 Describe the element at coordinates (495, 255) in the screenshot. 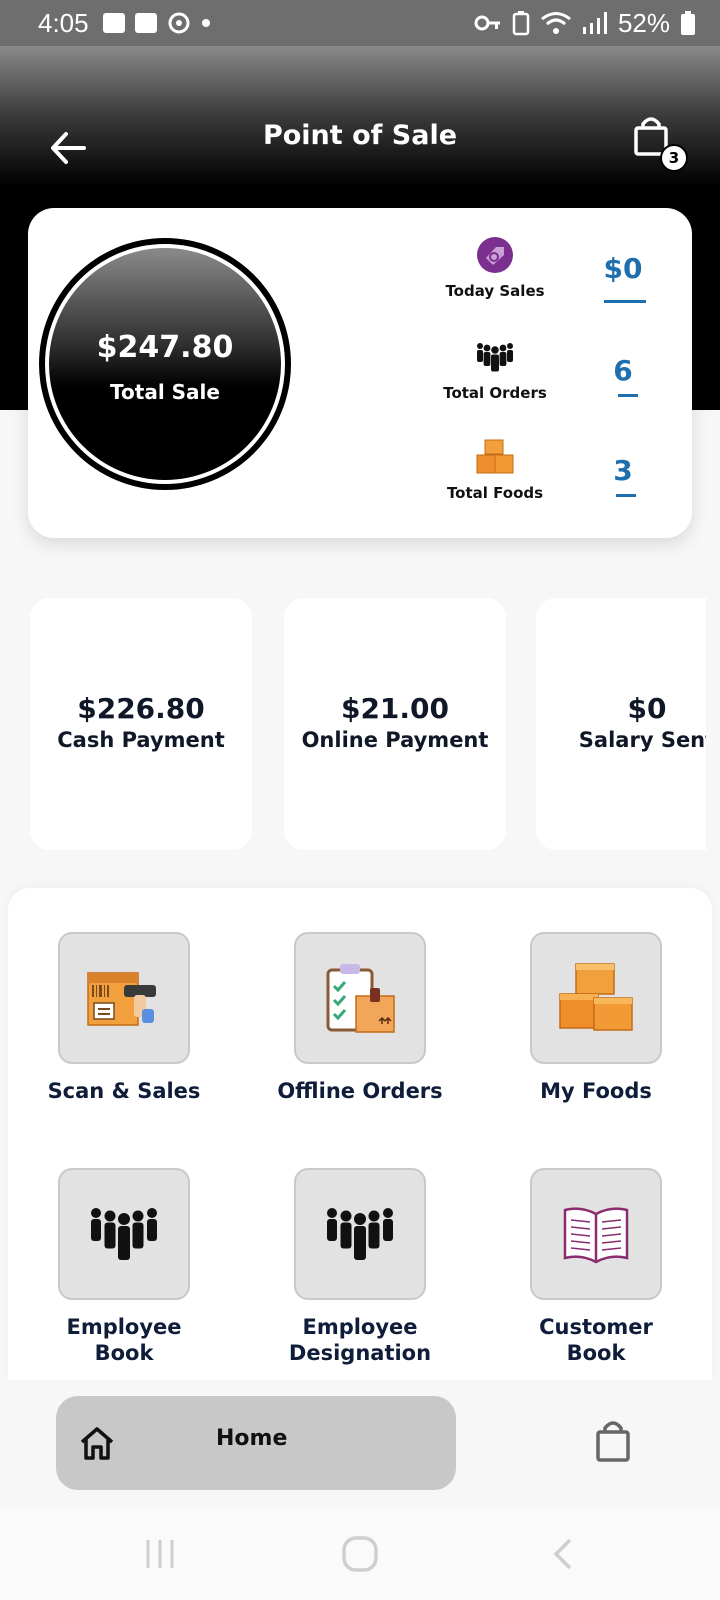

I see `sales-tag-icon` at that location.